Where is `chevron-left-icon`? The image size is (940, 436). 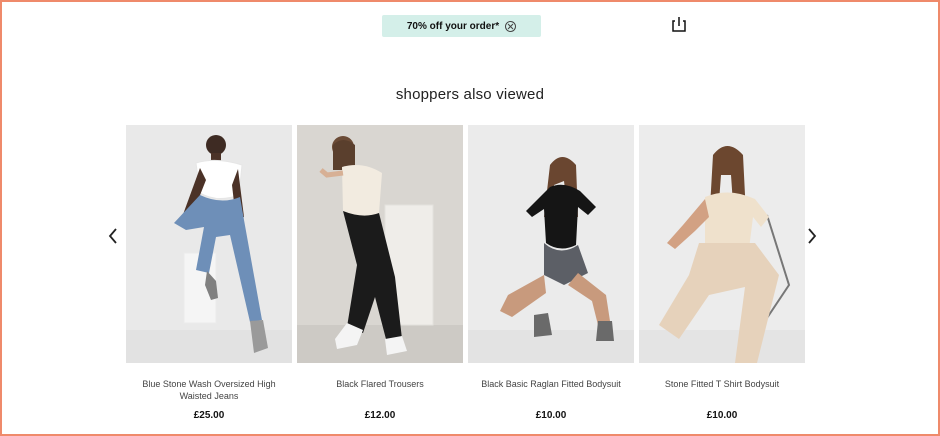 chevron-left-icon is located at coordinates (112, 236).